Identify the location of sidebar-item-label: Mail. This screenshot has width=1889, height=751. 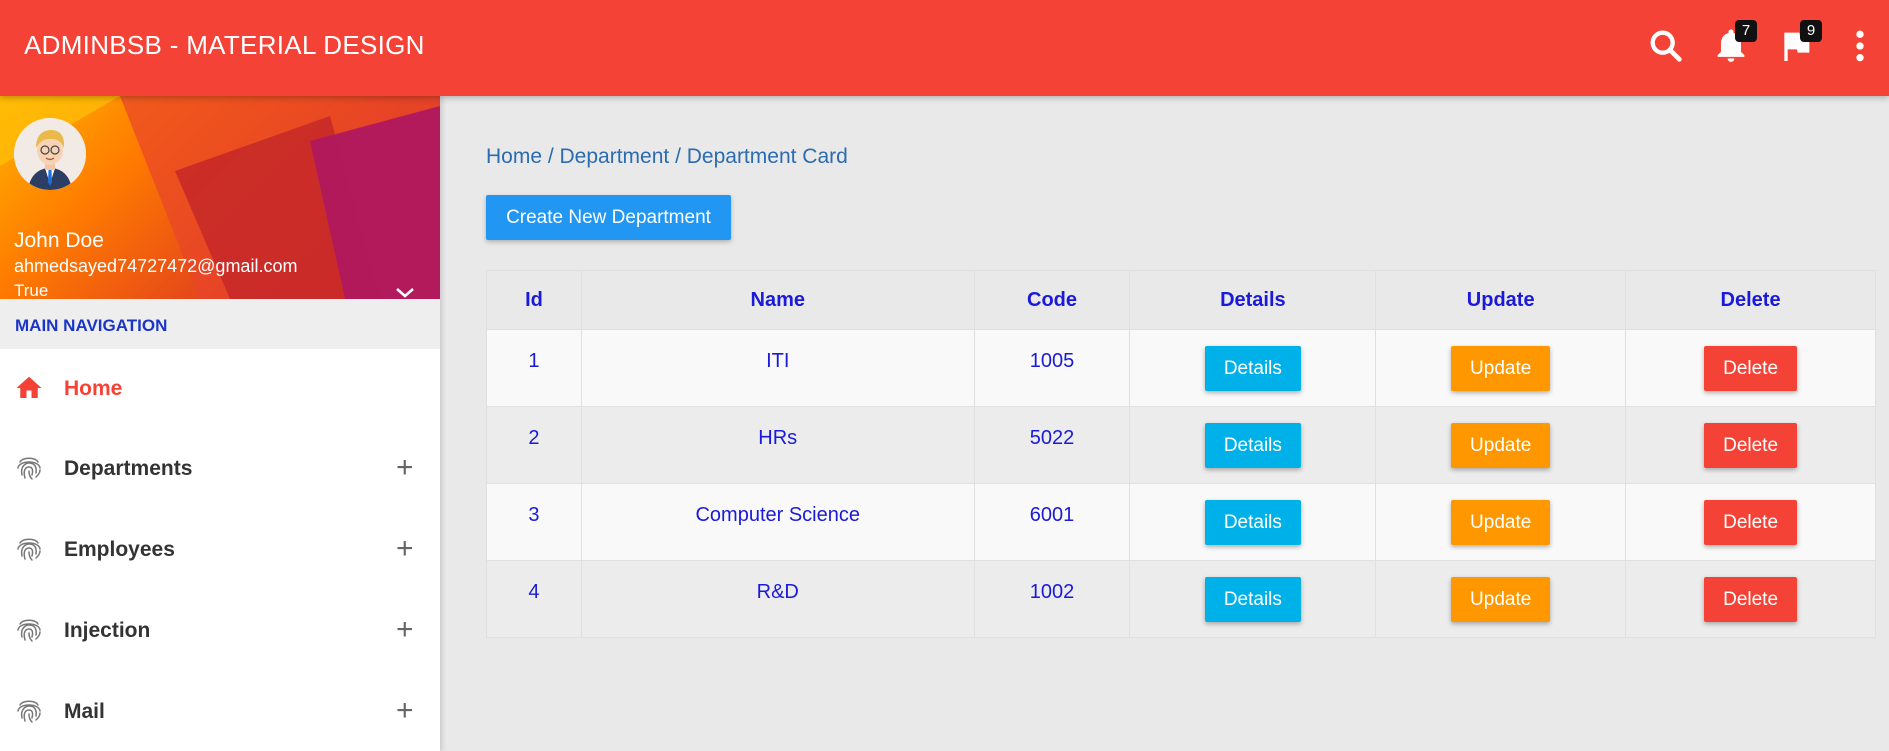
(84, 711).